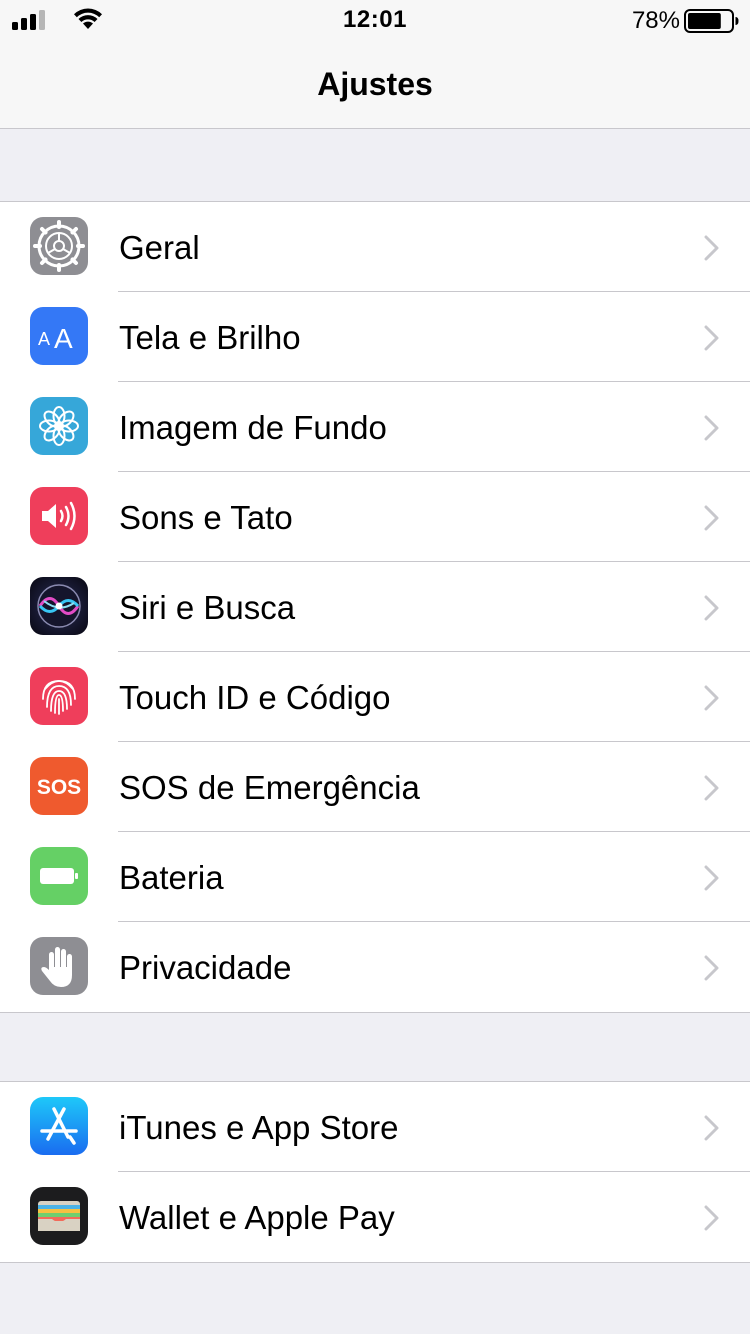 Image resolution: width=750 pixels, height=1334 pixels. Describe the element at coordinates (59, 516) in the screenshot. I see `speaker-icon` at that location.